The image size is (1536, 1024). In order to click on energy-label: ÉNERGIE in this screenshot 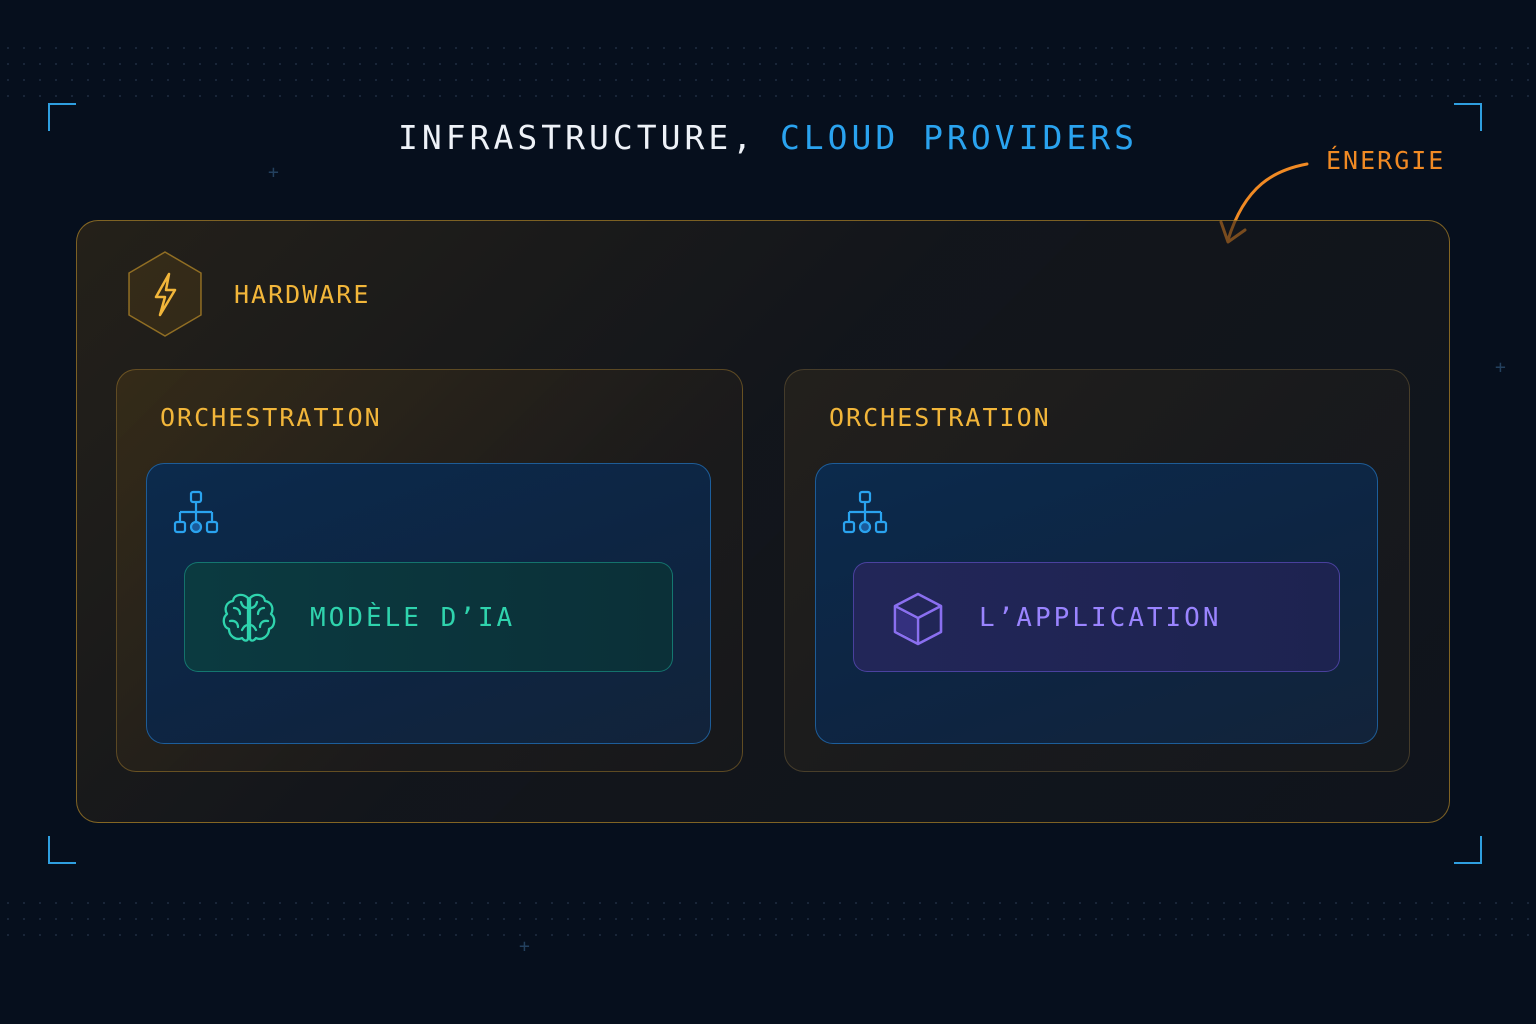, I will do `click(1386, 160)`.